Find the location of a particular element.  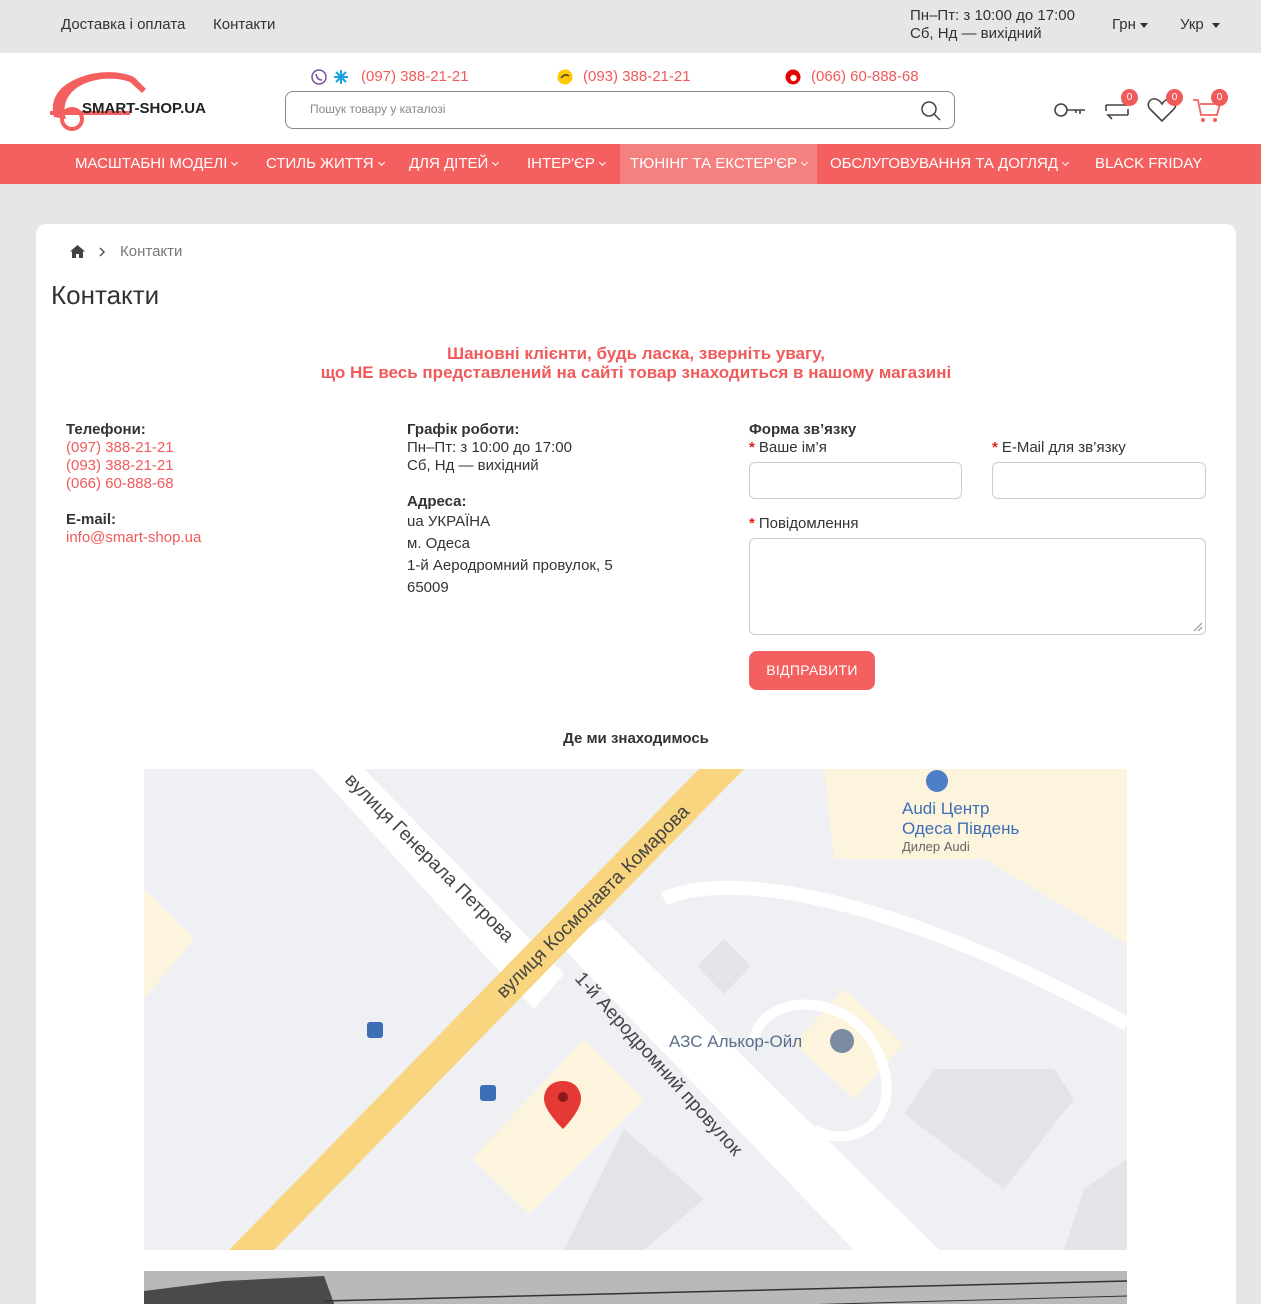

store-photo is located at coordinates (635, 1287).